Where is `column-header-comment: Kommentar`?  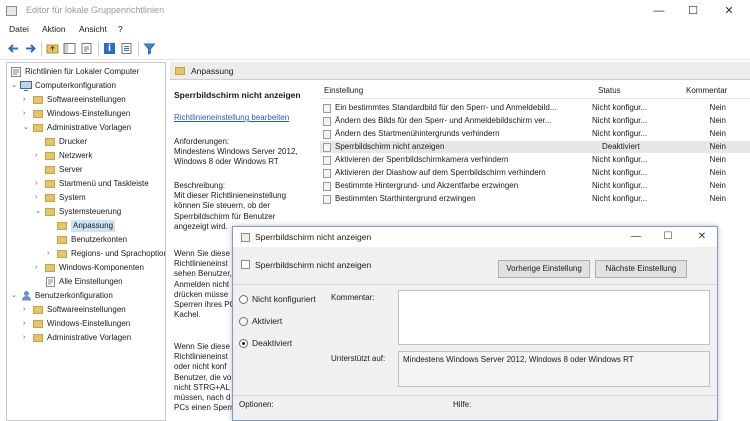
column-header-comment: Kommentar is located at coordinates (706, 90).